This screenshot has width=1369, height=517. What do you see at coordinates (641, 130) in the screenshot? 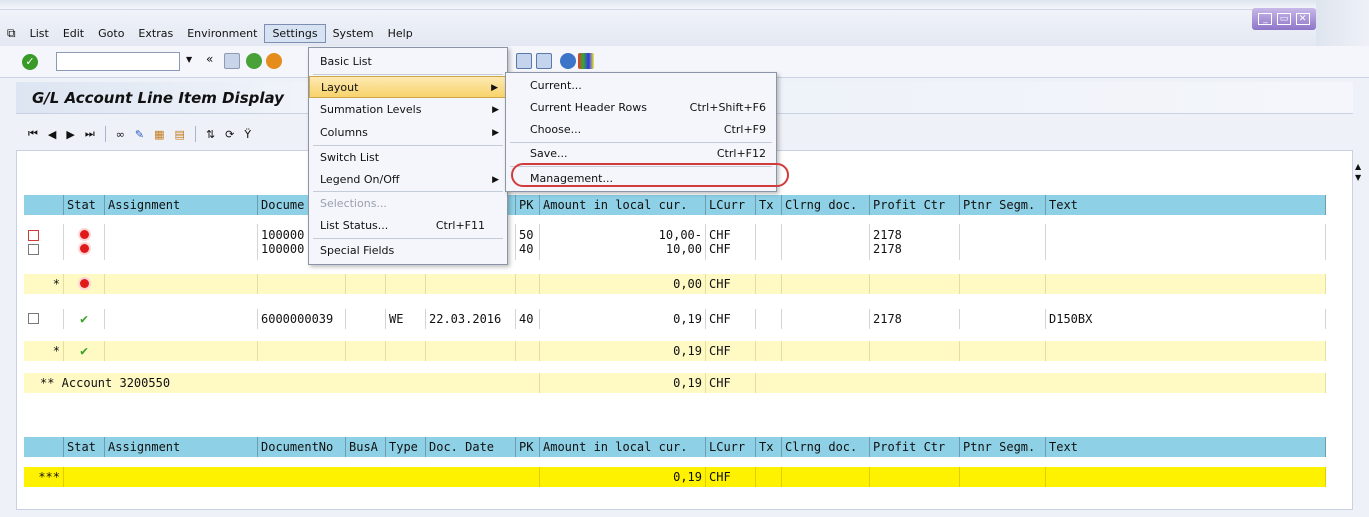
I see `menu-item-choose: Choose... Ctrl+F9` at bounding box center [641, 130].